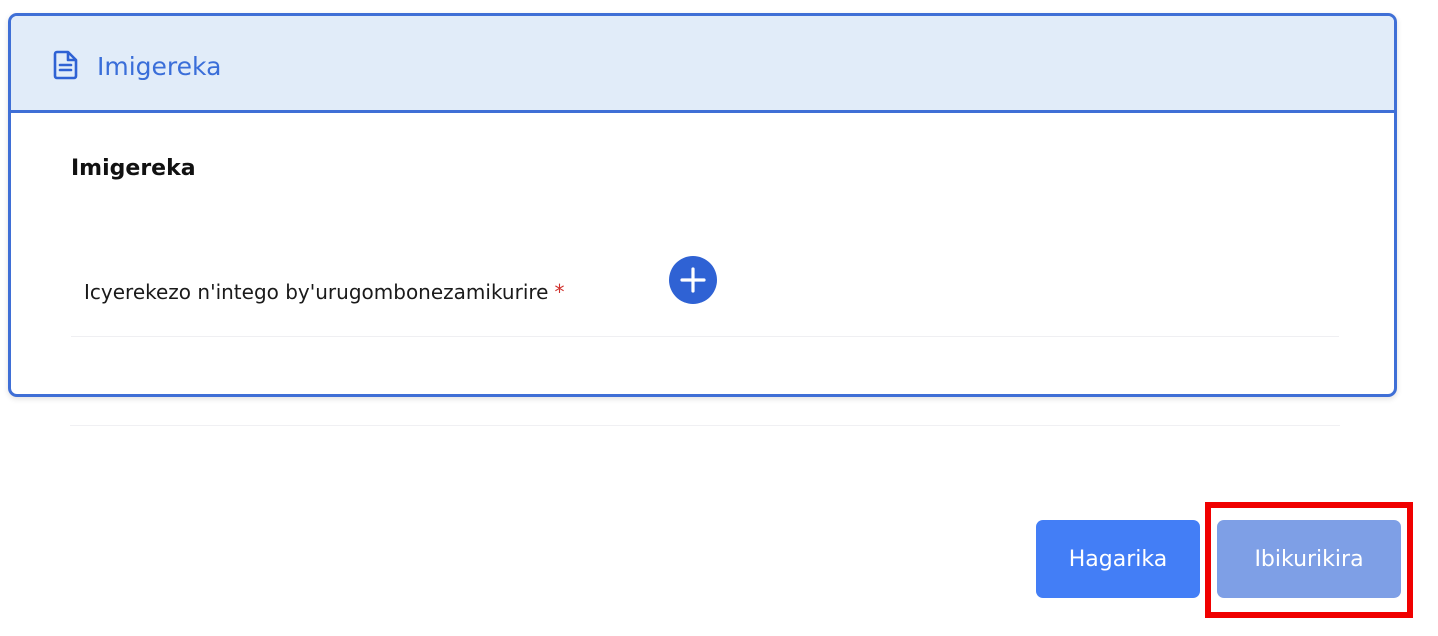  Describe the element at coordinates (65, 65) in the screenshot. I see `document-icon` at that location.